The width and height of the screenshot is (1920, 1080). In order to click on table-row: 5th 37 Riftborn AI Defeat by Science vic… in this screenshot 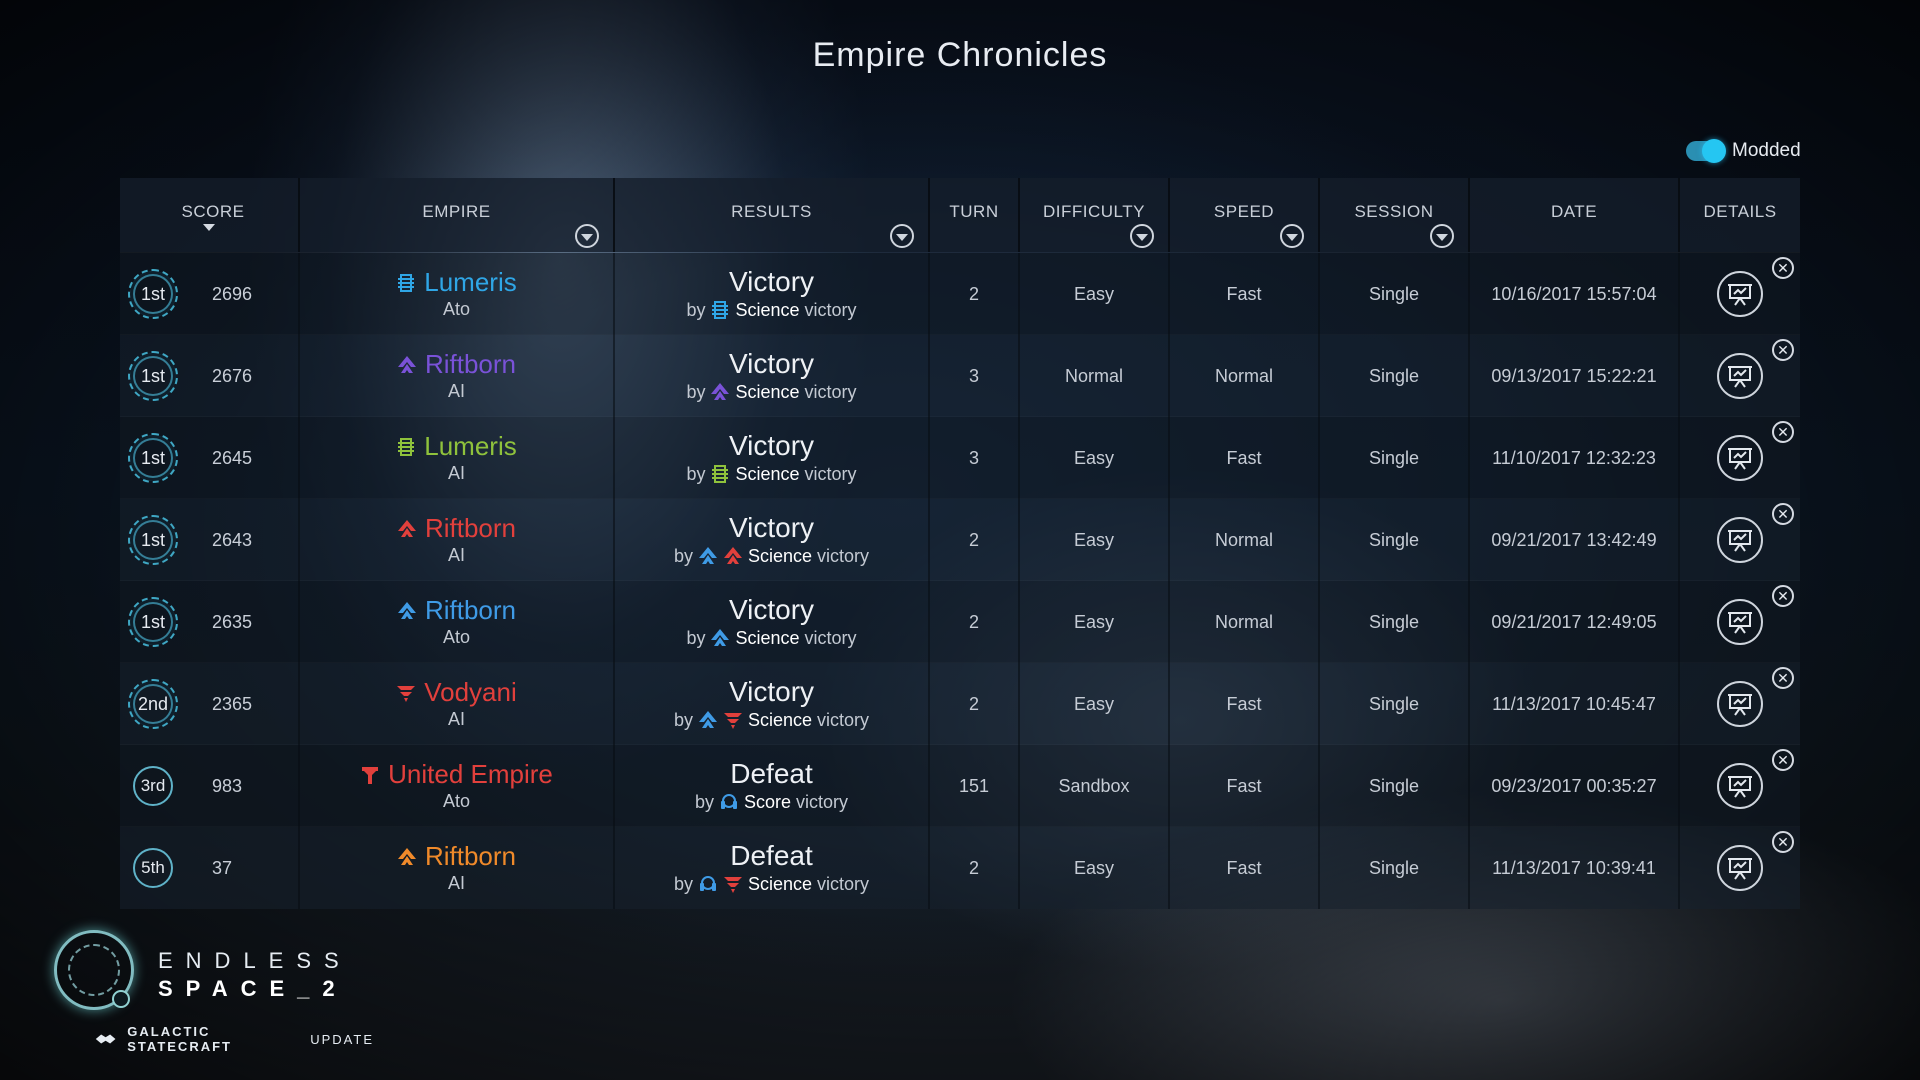, I will do `click(960, 867)`.